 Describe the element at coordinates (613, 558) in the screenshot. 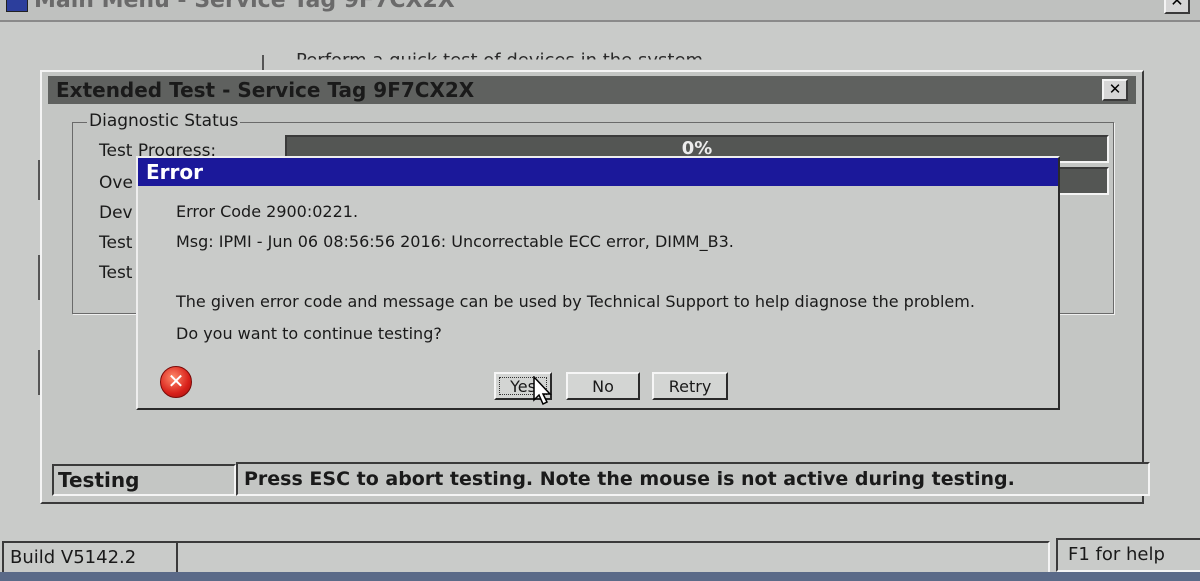

I see `bottom-status-field` at that location.